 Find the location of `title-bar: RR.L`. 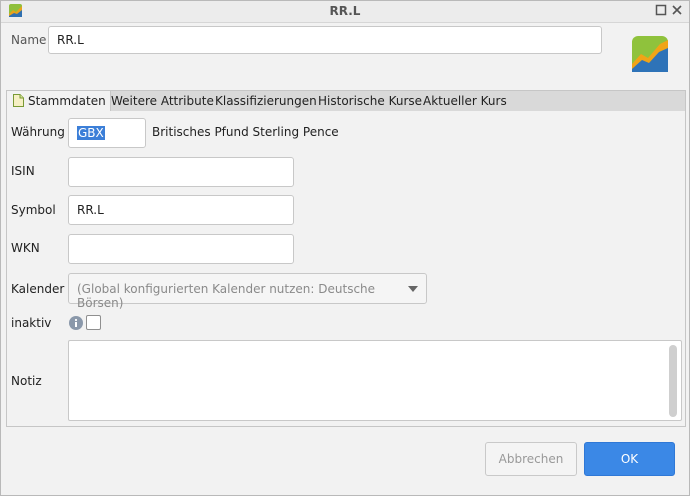

title-bar: RR.L is located at coordinates (345, 12).